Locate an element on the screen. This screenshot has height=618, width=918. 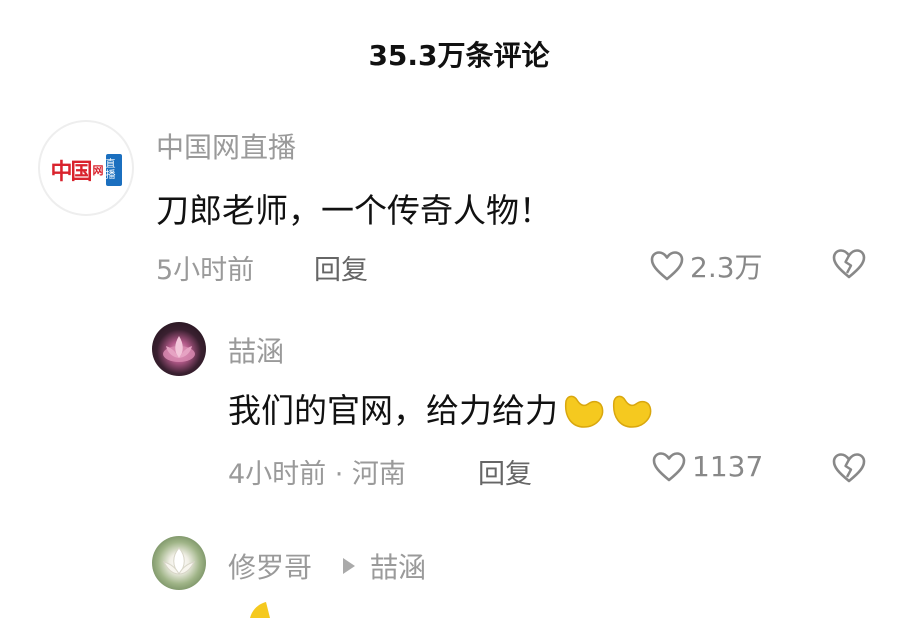
reply-username: 喆涵 is located at coordinates (256, 350).